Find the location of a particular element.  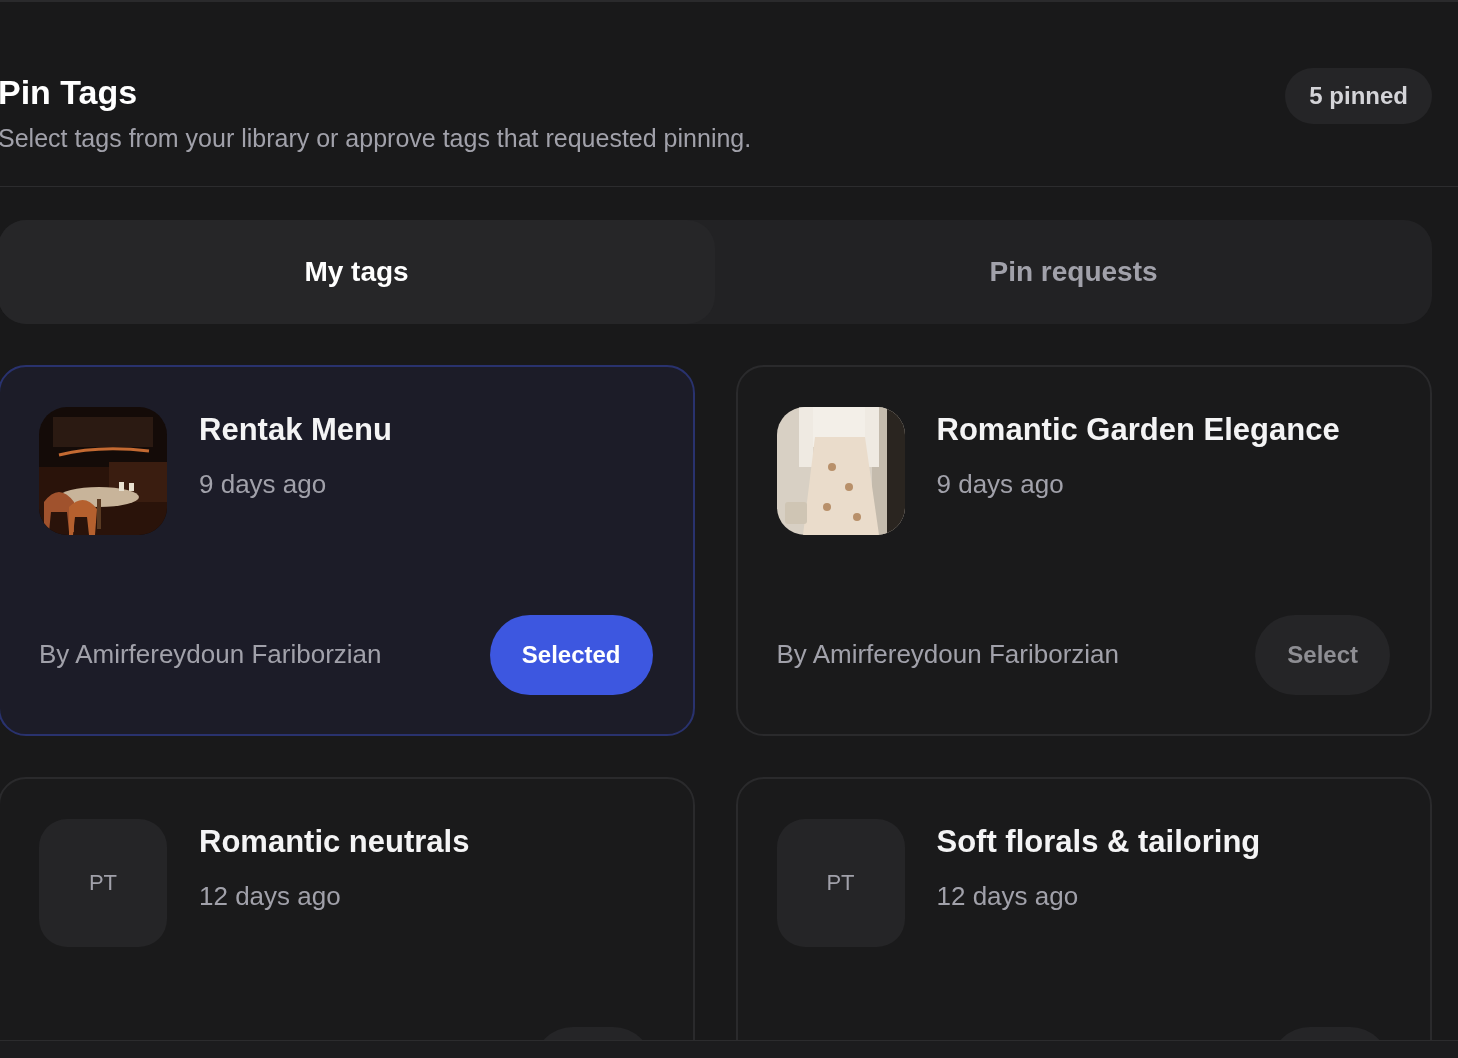

tab: My tags is located at coordinates (357, 271).